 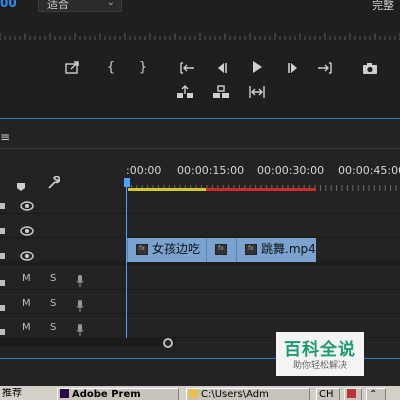 What do you see at coordinates (26, 394) in the screenshot?
I see `taskbar-item-recommend: 推荐` at bounding box center [26, 394].